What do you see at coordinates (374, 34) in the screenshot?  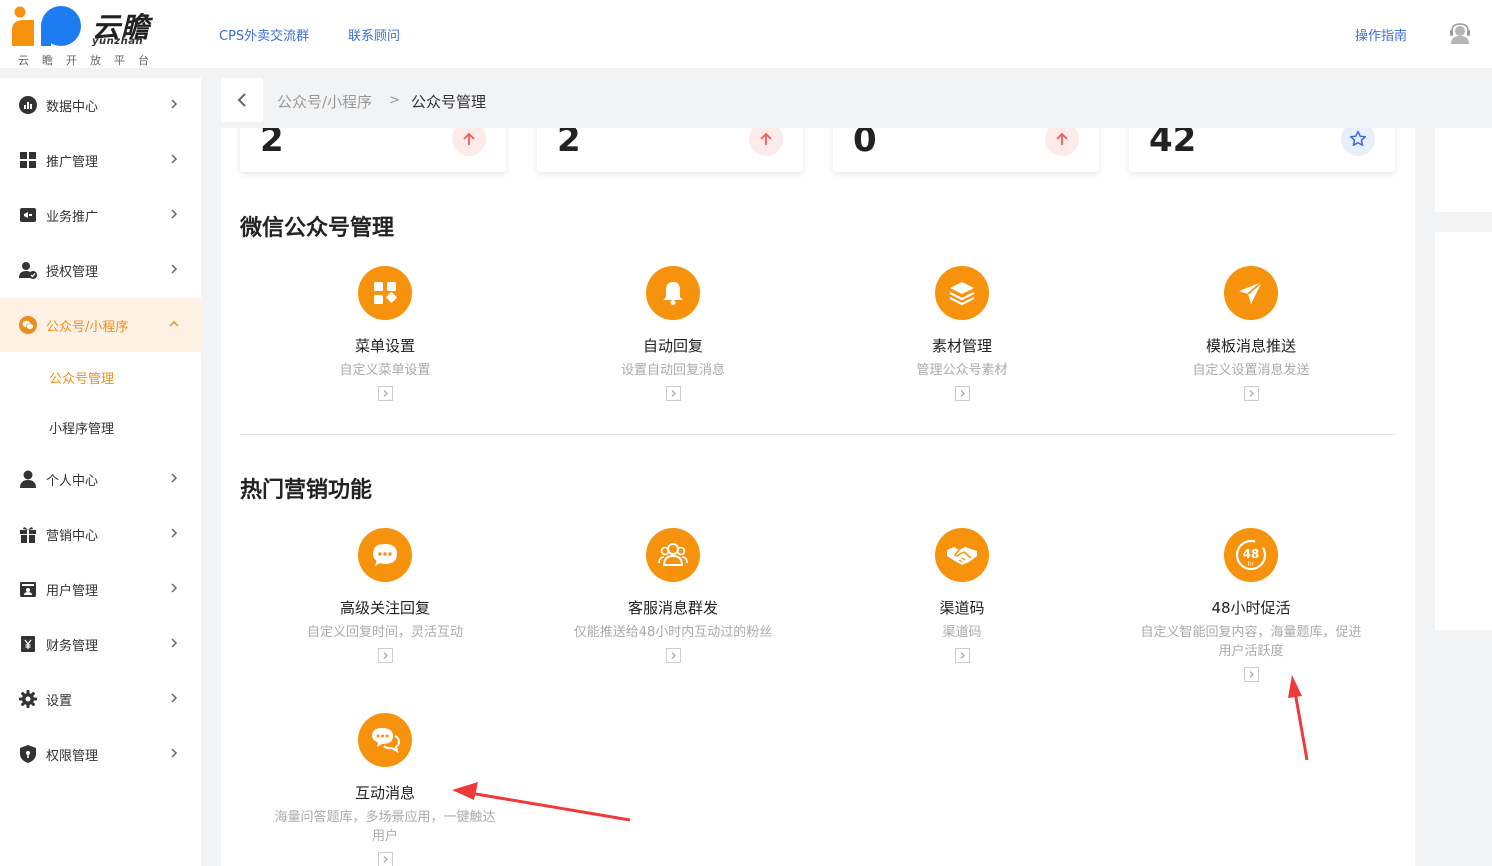 I see `contact-advisor-link: 联系顾问` at bounding box center [374, 34].